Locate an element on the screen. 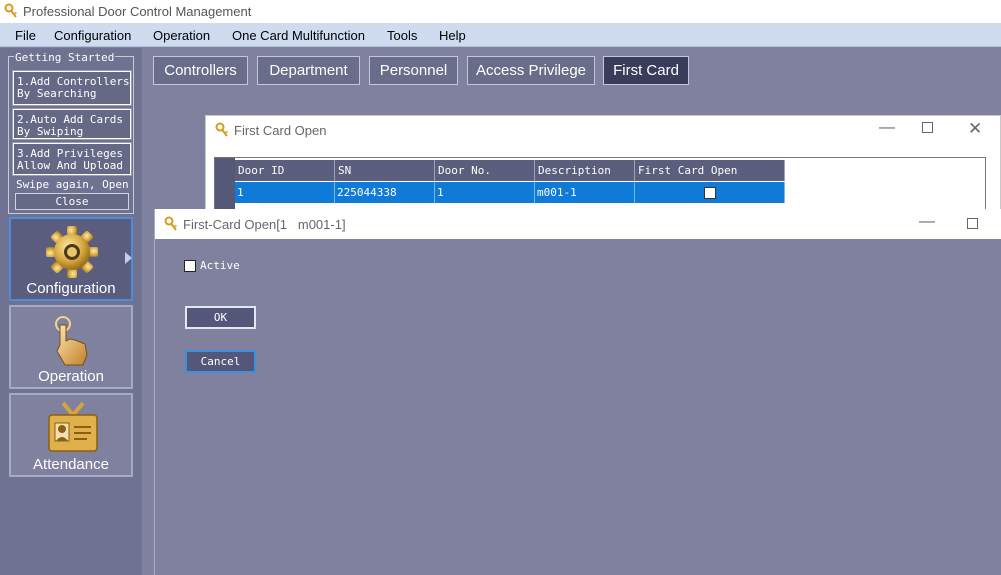  menu-operation: Operation is located at coordinates (181, 35).